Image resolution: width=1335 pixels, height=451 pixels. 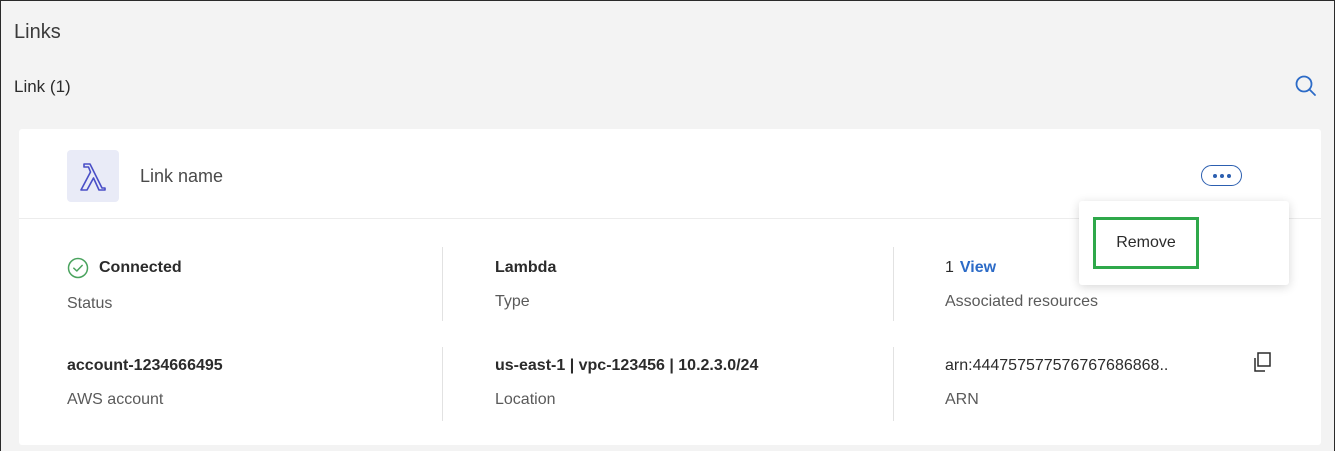 I want to click on page-title: Links, so click(x=37, y=32).